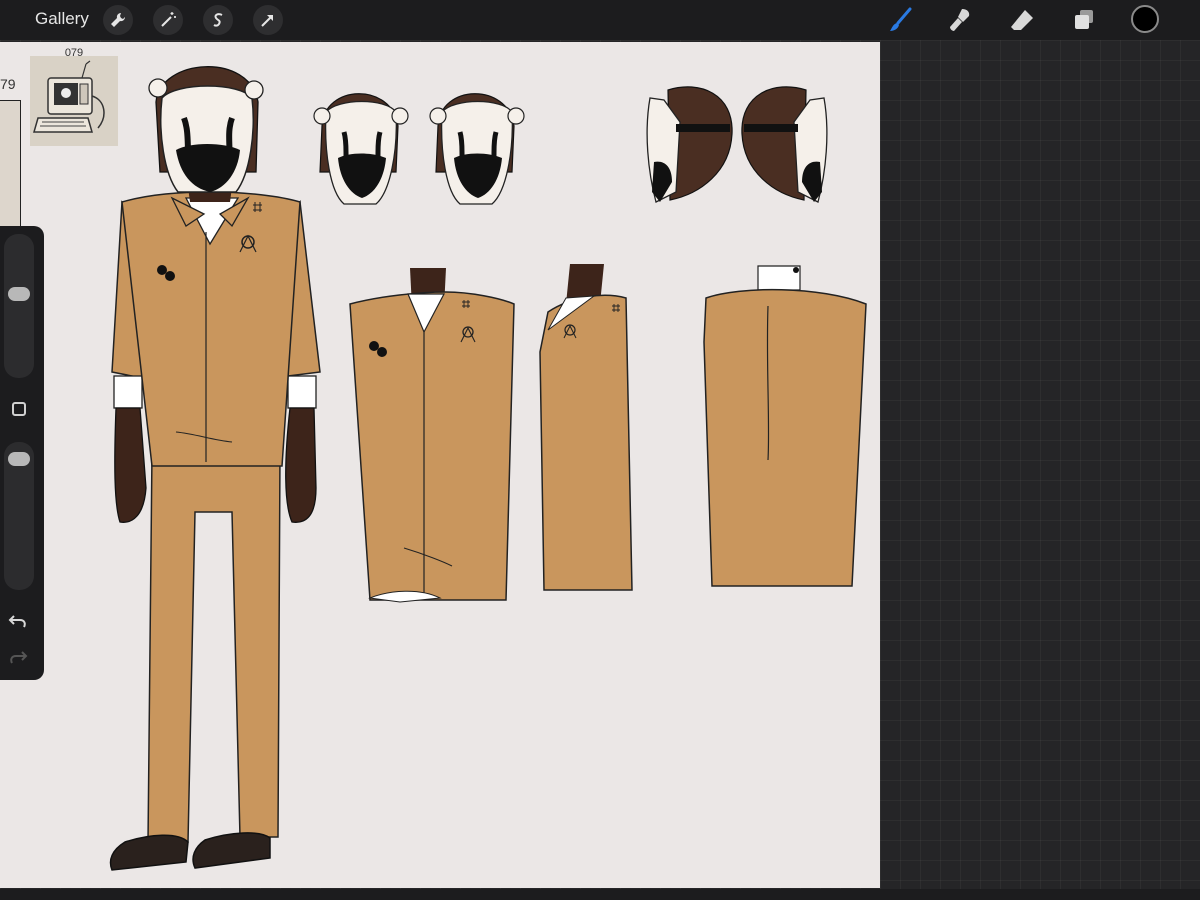  What do you see at coordinates (18, 658) in the screenshot?
I see `redo-icon` at bounding box center [18, 658].